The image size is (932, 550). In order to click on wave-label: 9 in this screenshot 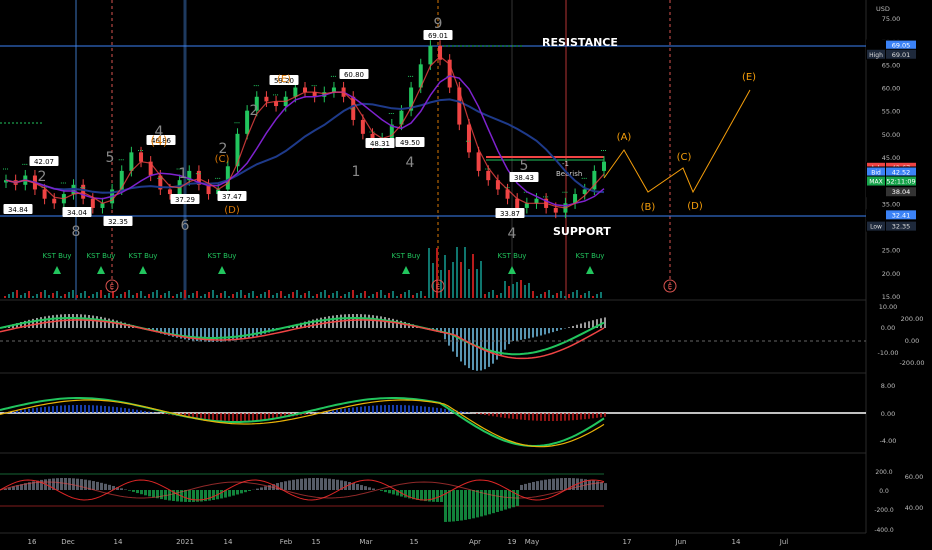, I will do `click(438, 24)`.